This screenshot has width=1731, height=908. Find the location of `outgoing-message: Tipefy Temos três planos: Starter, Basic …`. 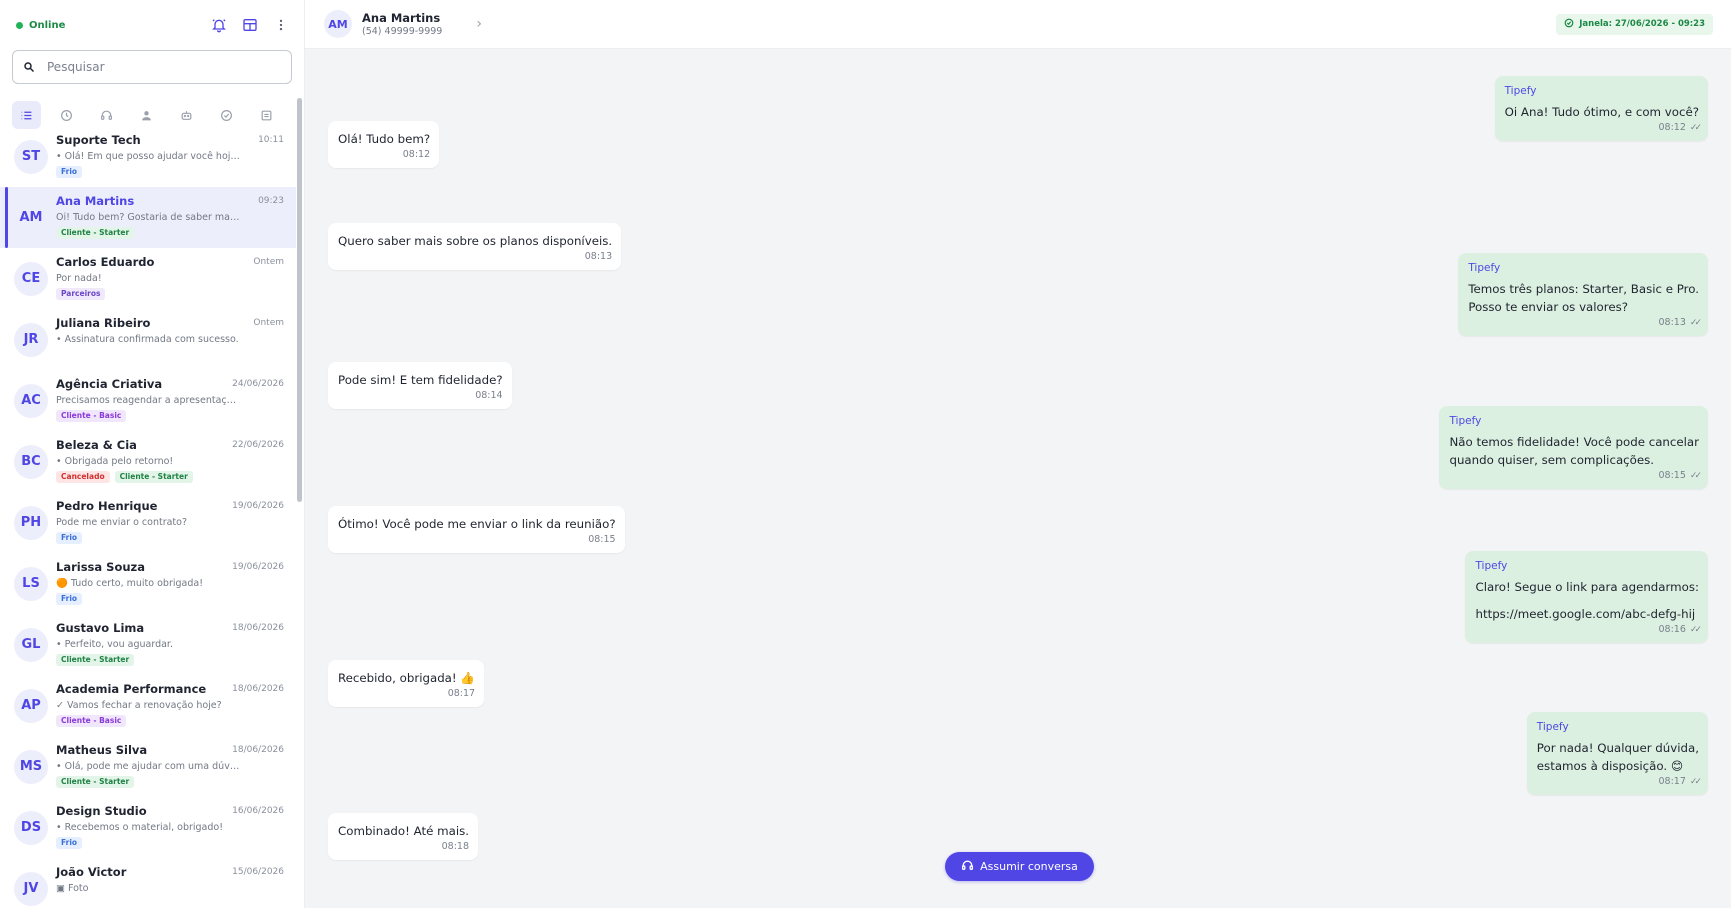

outgoing-message: Tipefy Temos três planos: Starter, Basic … is located at coordinates (1583, 294).